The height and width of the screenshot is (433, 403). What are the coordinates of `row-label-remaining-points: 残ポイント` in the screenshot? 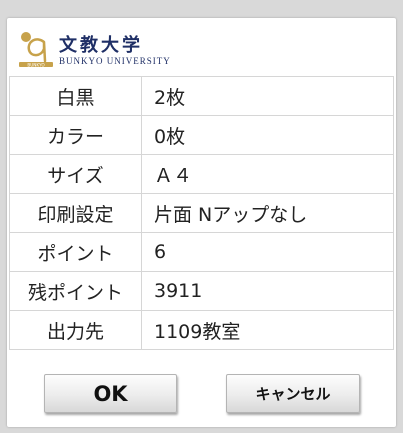 It's located at (75, 291).